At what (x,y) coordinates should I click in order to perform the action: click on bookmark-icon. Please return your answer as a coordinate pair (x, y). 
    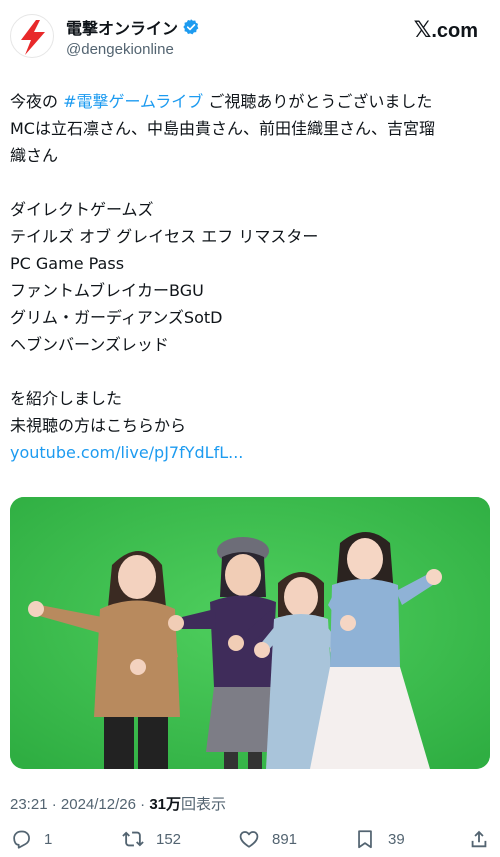
    Looking at the image, I should click on (365, 839).